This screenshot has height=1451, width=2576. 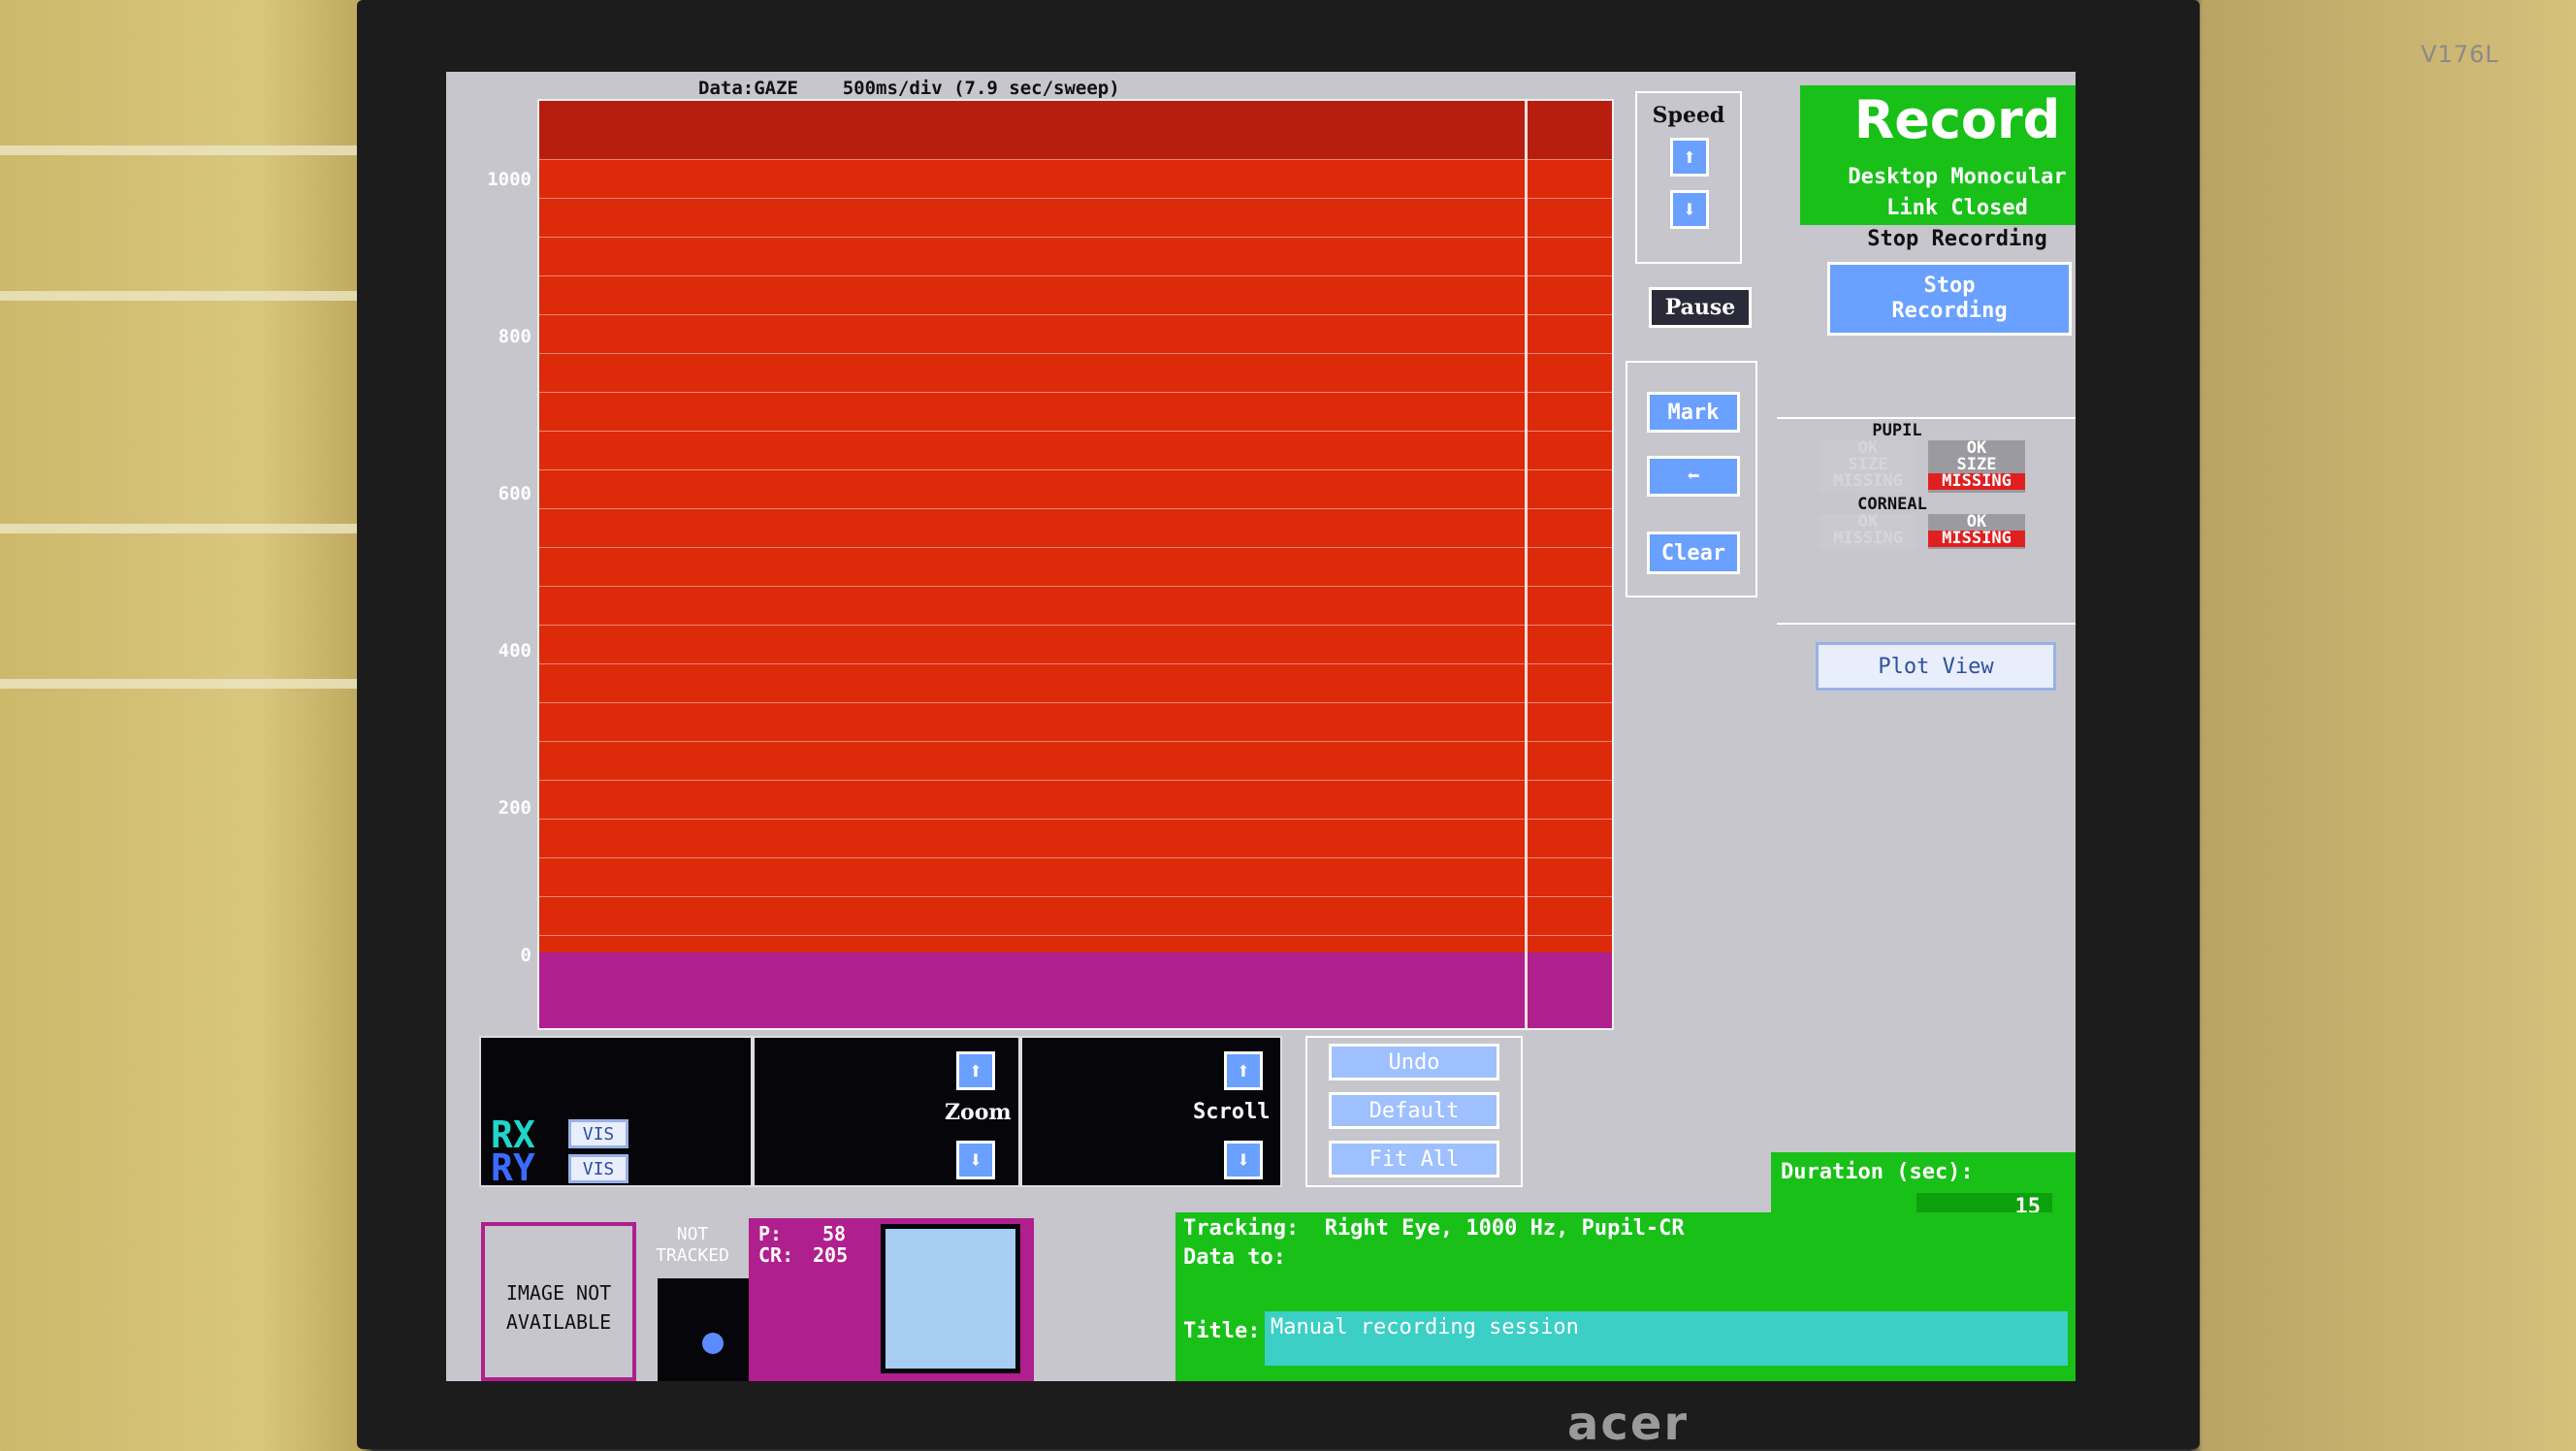 I want to click on zoom-out-button: ⬇, so click(x=975, y=1160).